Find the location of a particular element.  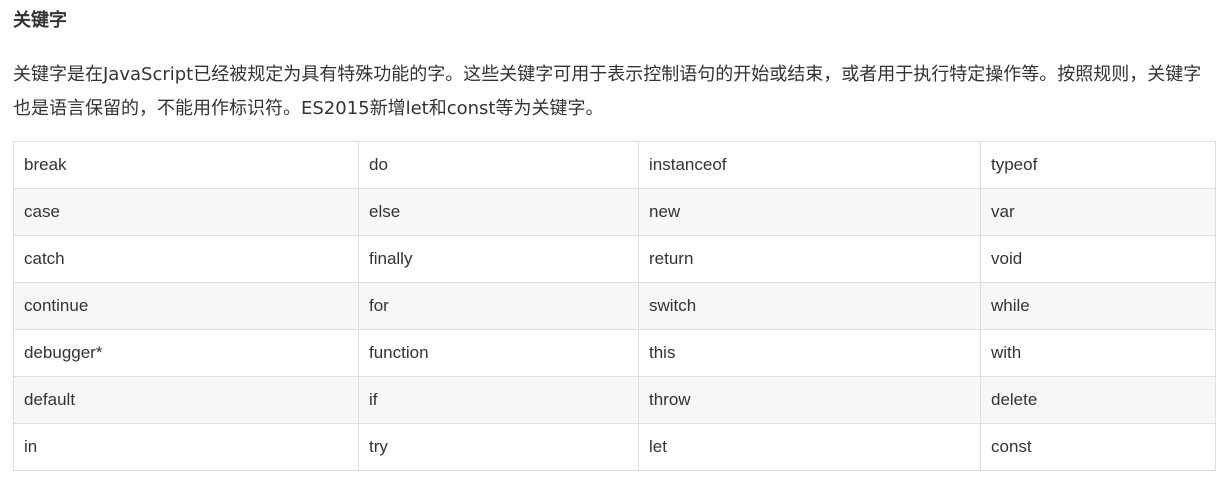

table-cell: throw is located at coordinates (809, 400).